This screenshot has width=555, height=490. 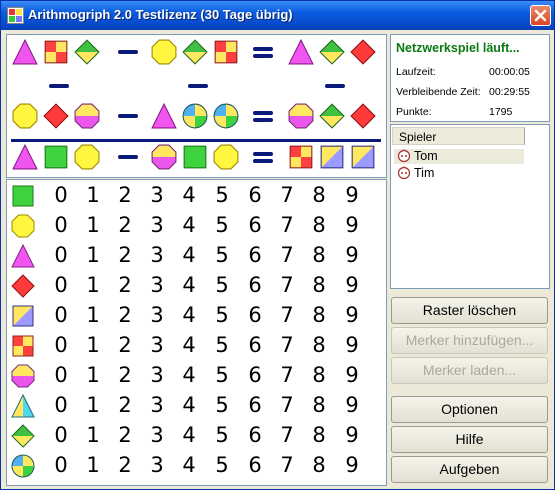 I want to click on options-button: Optionen, so click(x=469, y=409).